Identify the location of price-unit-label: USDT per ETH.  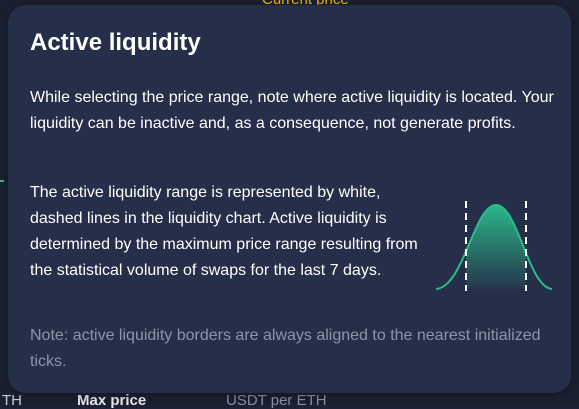
(276, 400).